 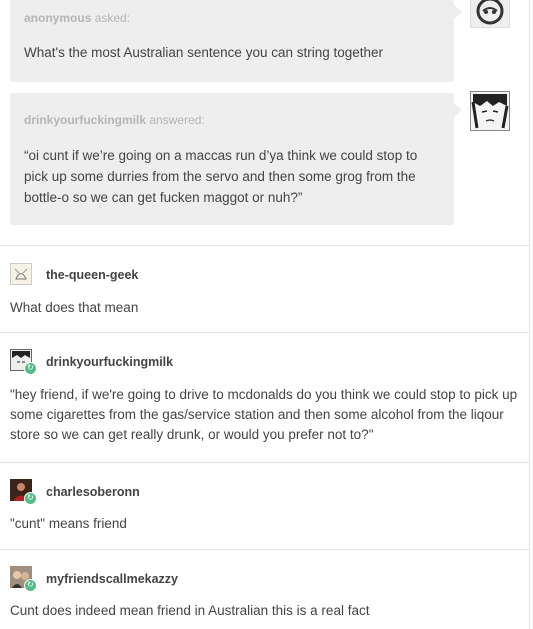 I want to click on note-username: the-queen-geek, so click(x=92, y=275).